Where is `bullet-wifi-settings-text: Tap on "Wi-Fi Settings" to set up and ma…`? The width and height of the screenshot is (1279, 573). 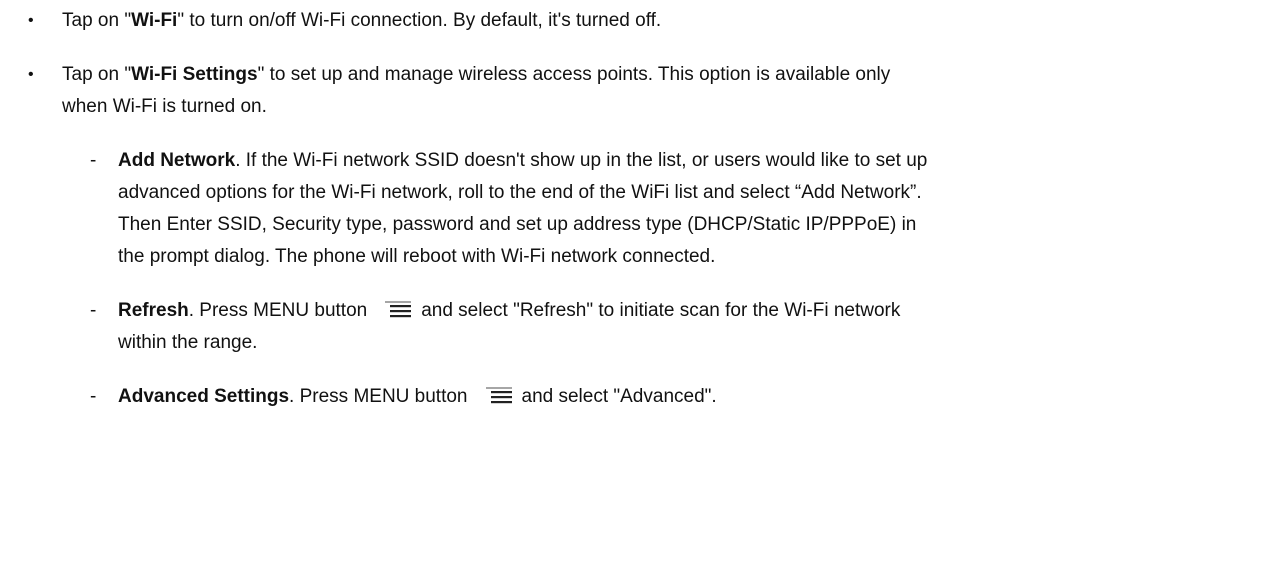
bullet-wifi-settings-text: Tap on "Wi-Fi Settings" to set up and ma… is located at coordinates (476, 74).